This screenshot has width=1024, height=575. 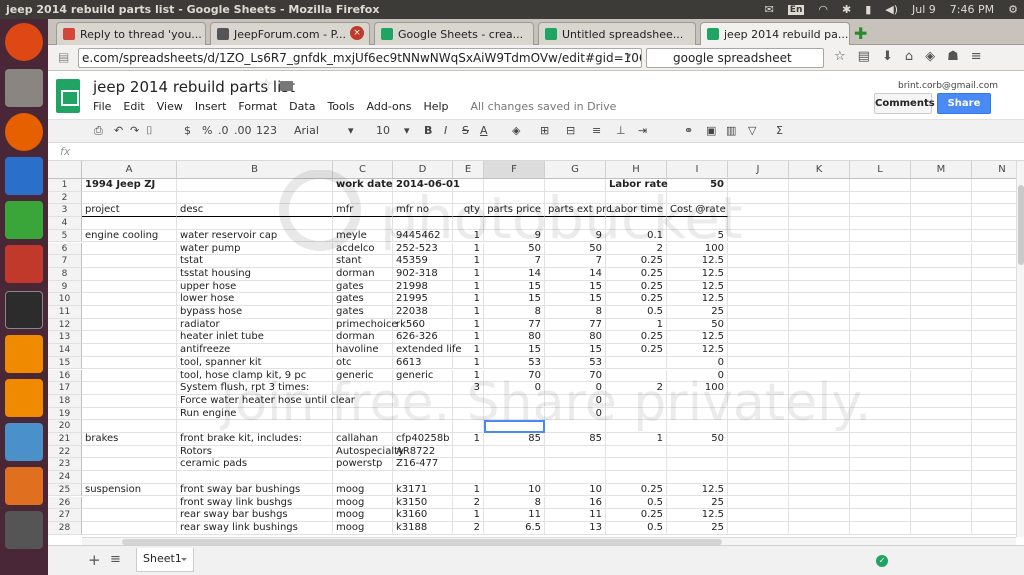 I want to click on cell-g10: 15, so click(x=575, y=299).